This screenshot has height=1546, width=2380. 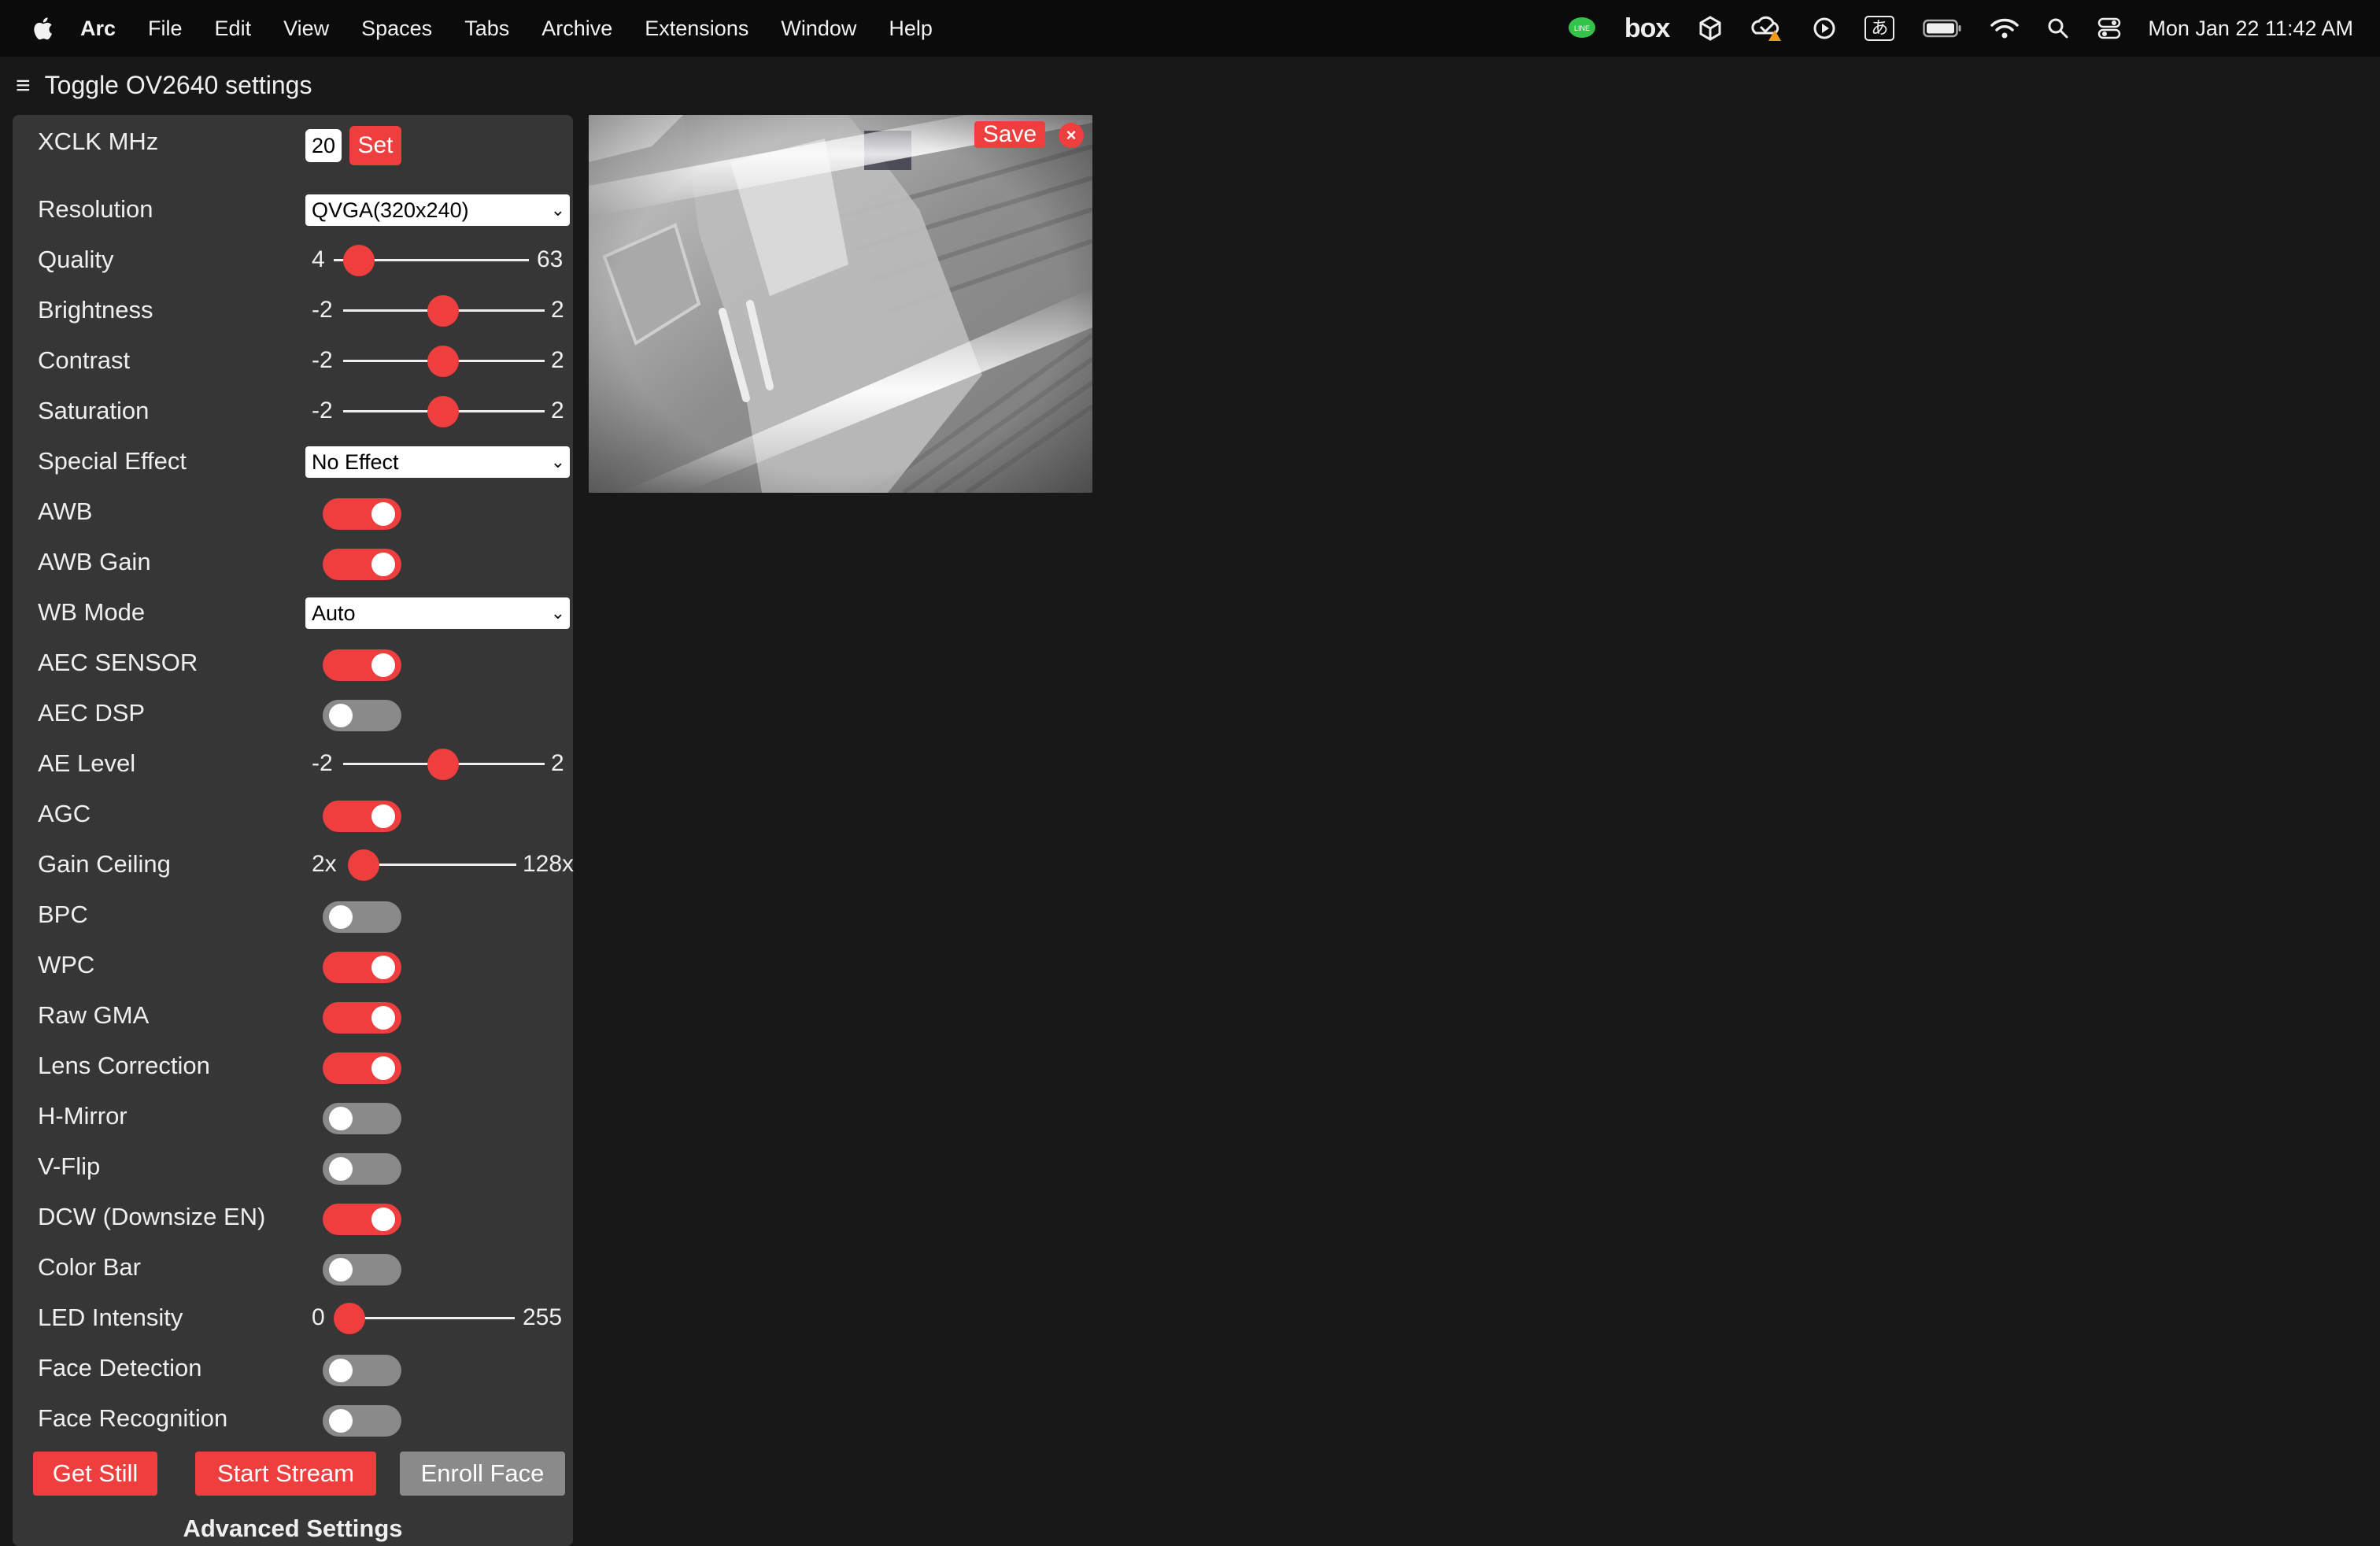 I want to click on input-method-icon: あ, so click(x=1879, y=28).